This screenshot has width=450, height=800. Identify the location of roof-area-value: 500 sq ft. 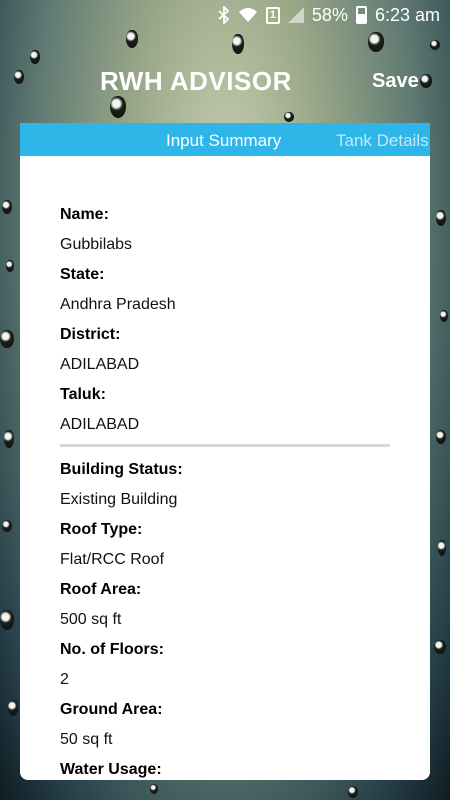
(91, 619).